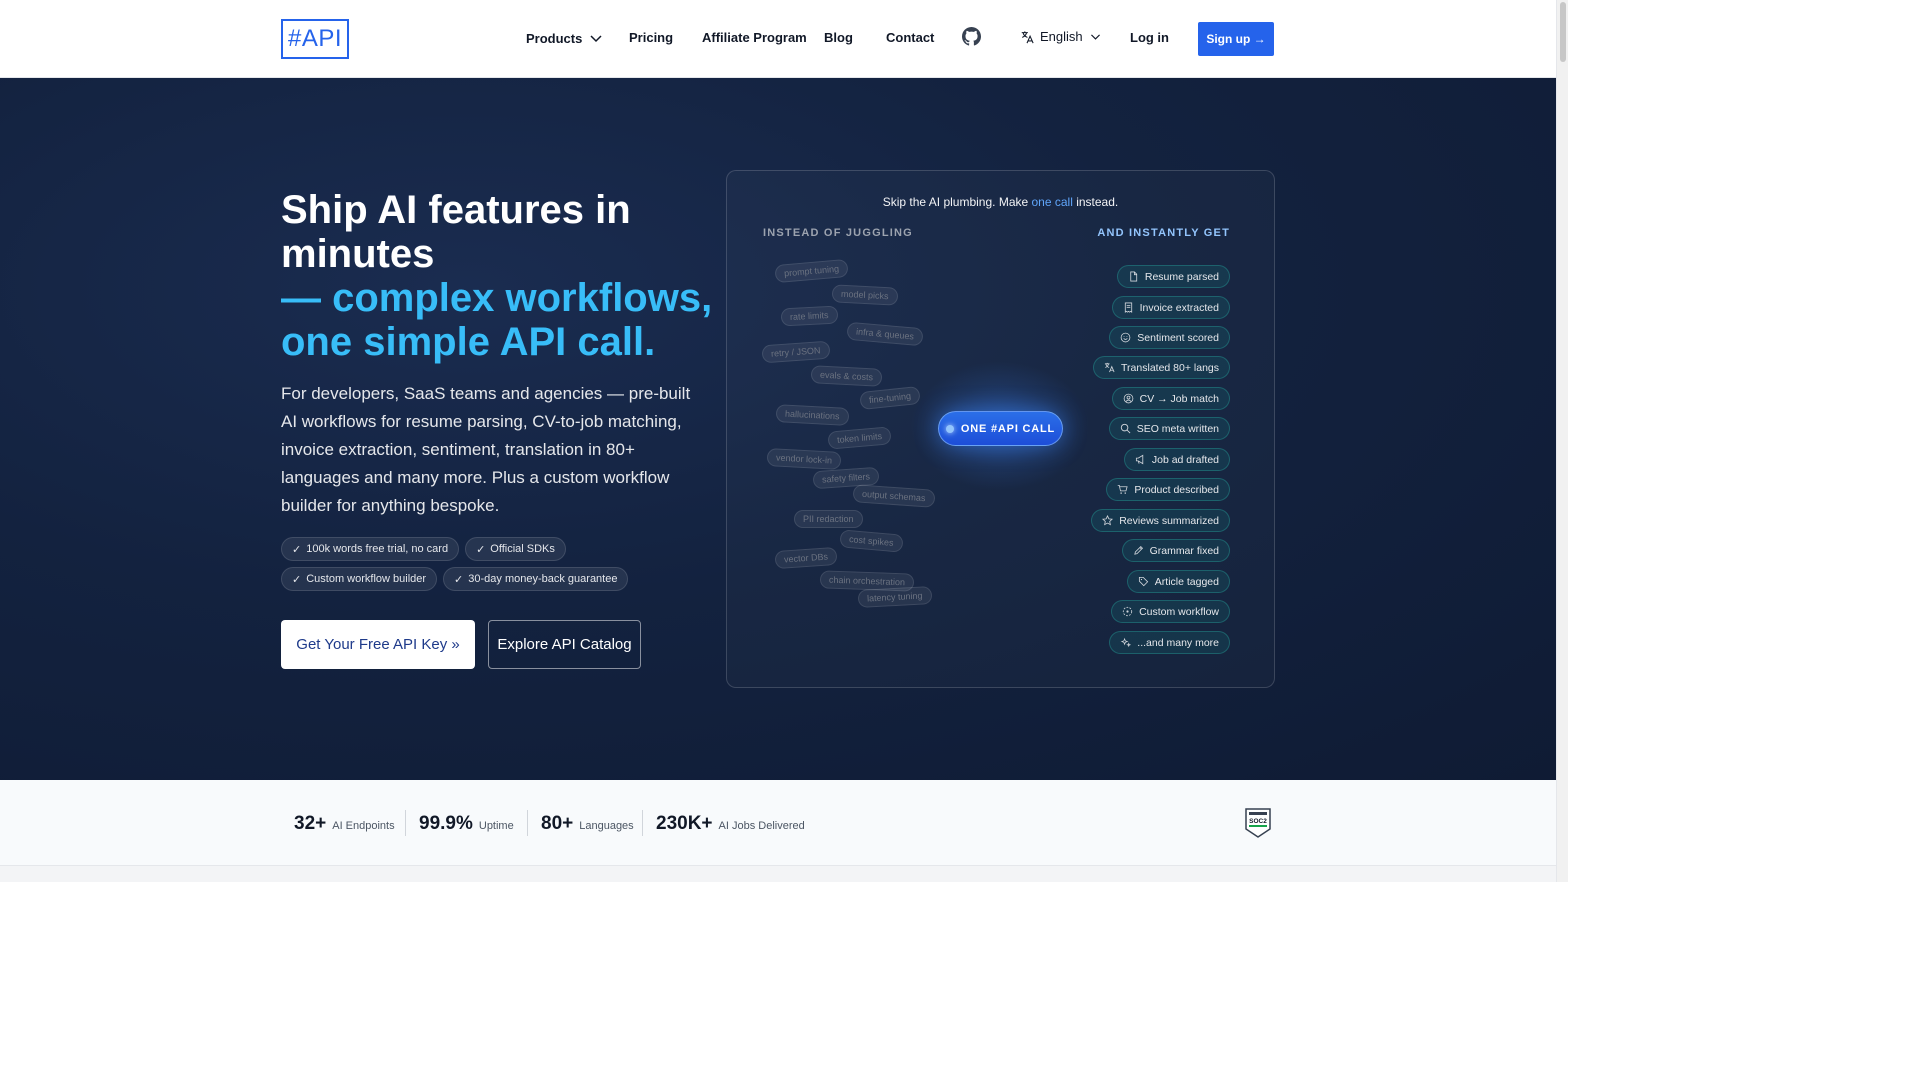  I want to click on juggling-pill: token limits, so click(859, 438).